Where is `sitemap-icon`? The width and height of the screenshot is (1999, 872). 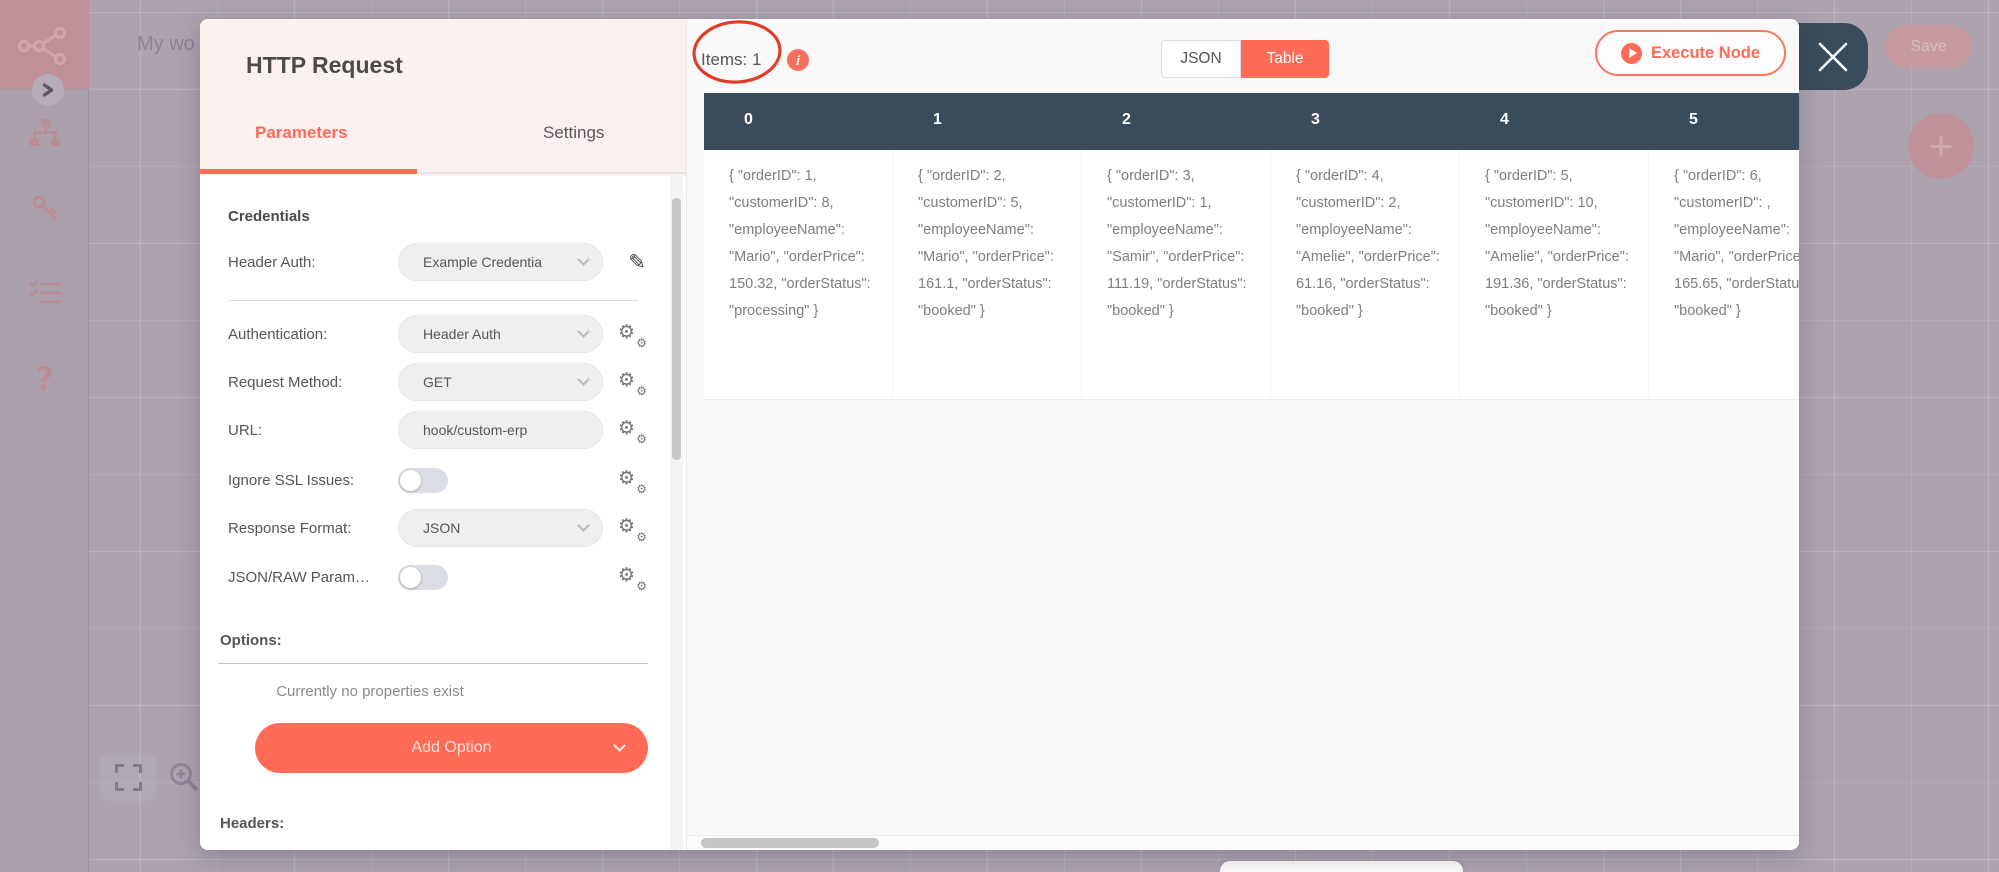
sitemap-icon is located at coordinates (44, 132).